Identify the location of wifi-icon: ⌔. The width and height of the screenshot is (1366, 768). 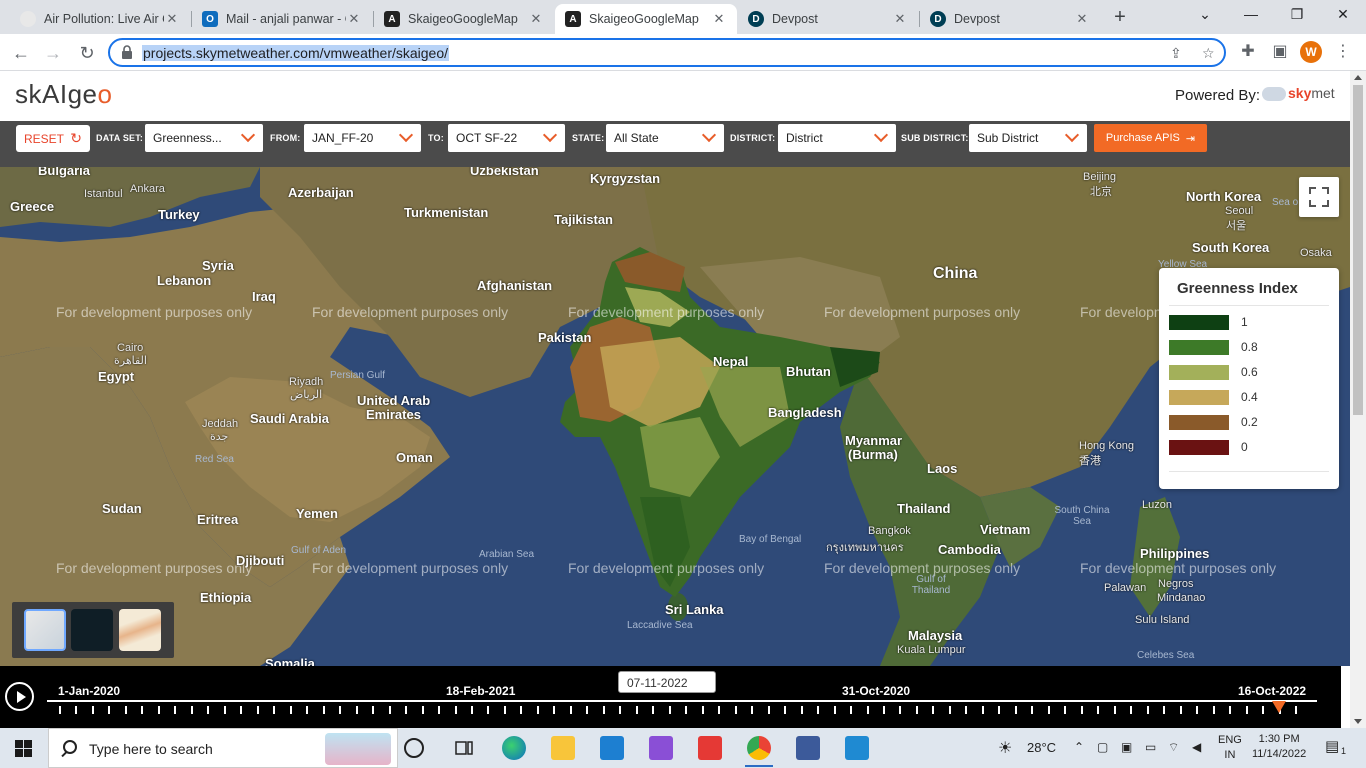
(1173, 747).